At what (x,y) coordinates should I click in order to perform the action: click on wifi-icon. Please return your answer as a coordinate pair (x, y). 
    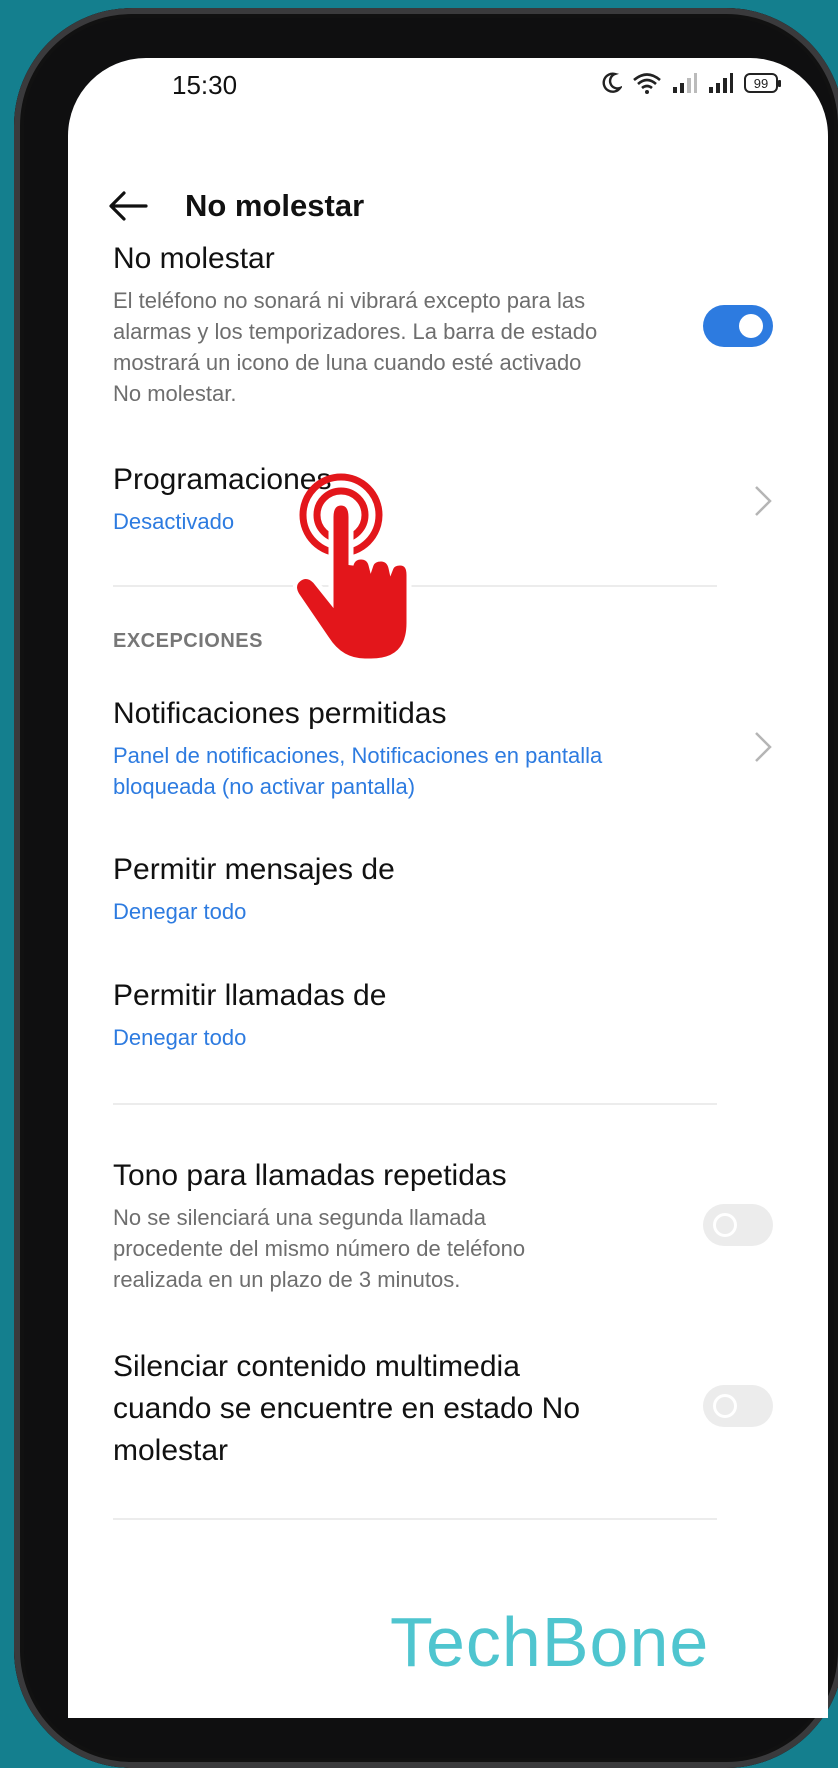
    Looking at the image, I should click on (647, 83).